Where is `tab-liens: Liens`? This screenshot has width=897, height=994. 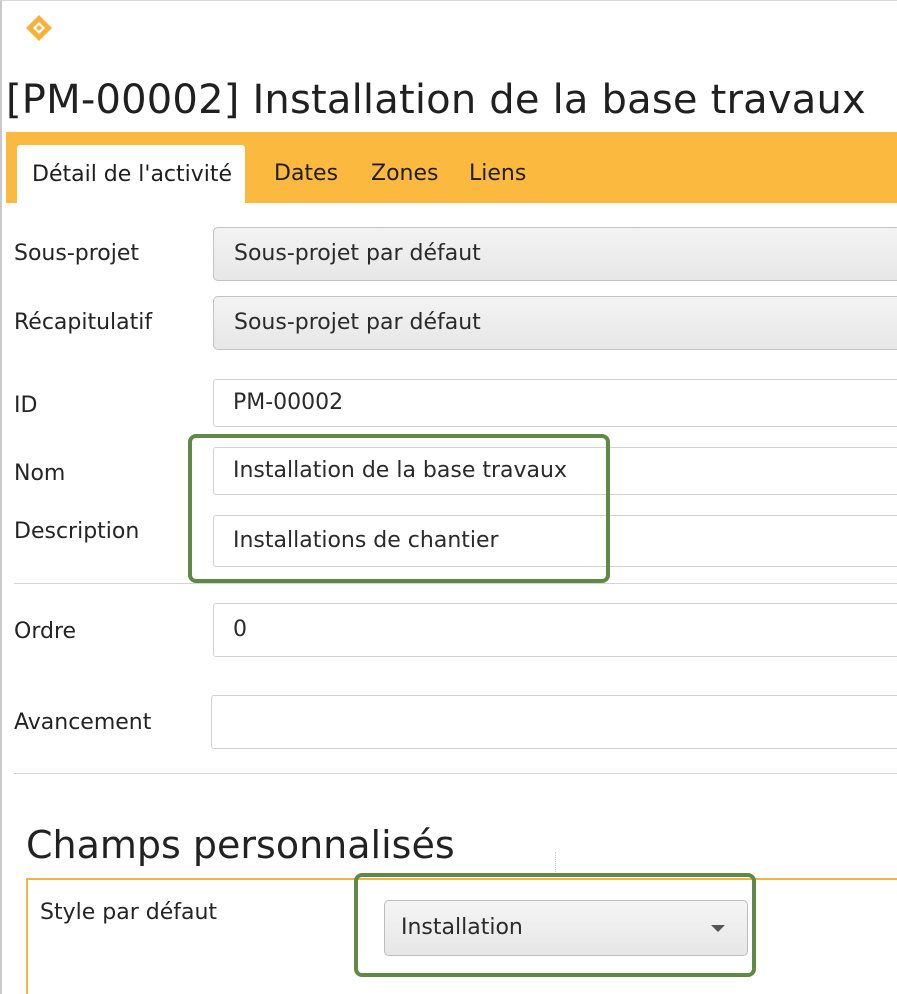
tab-liens: Liens is located at coordinates (497, 167).